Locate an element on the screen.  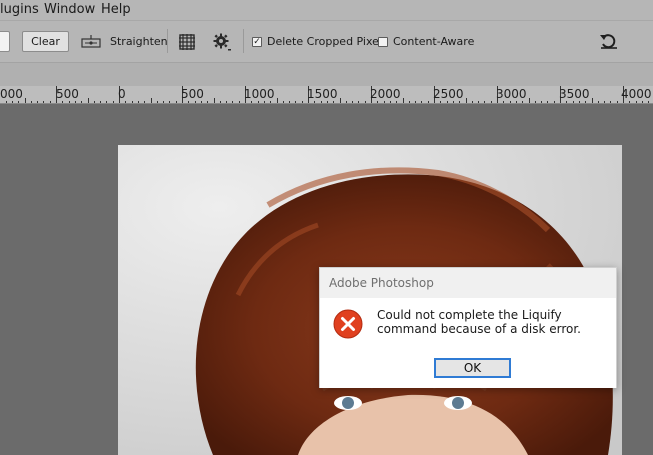
error-icon is located at coordinates (348, 326).